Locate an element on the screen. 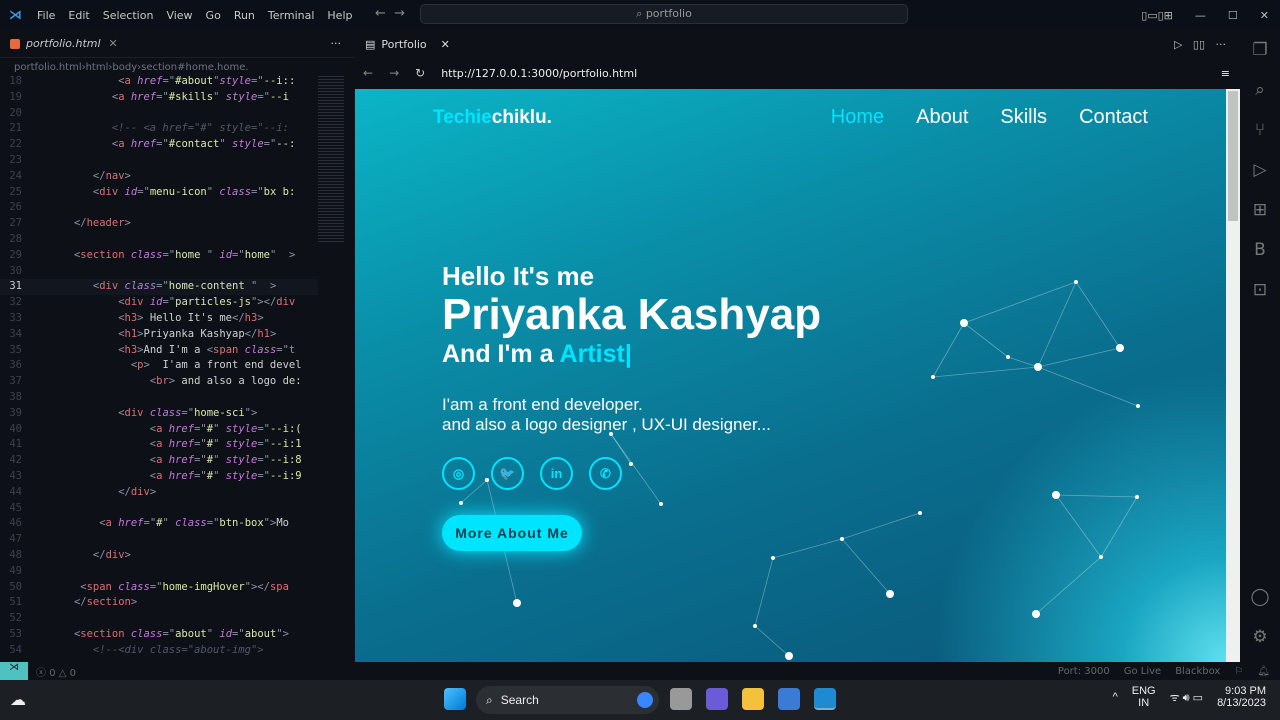  language-indicator: ENG IN is located at coordinates (1144, 697).